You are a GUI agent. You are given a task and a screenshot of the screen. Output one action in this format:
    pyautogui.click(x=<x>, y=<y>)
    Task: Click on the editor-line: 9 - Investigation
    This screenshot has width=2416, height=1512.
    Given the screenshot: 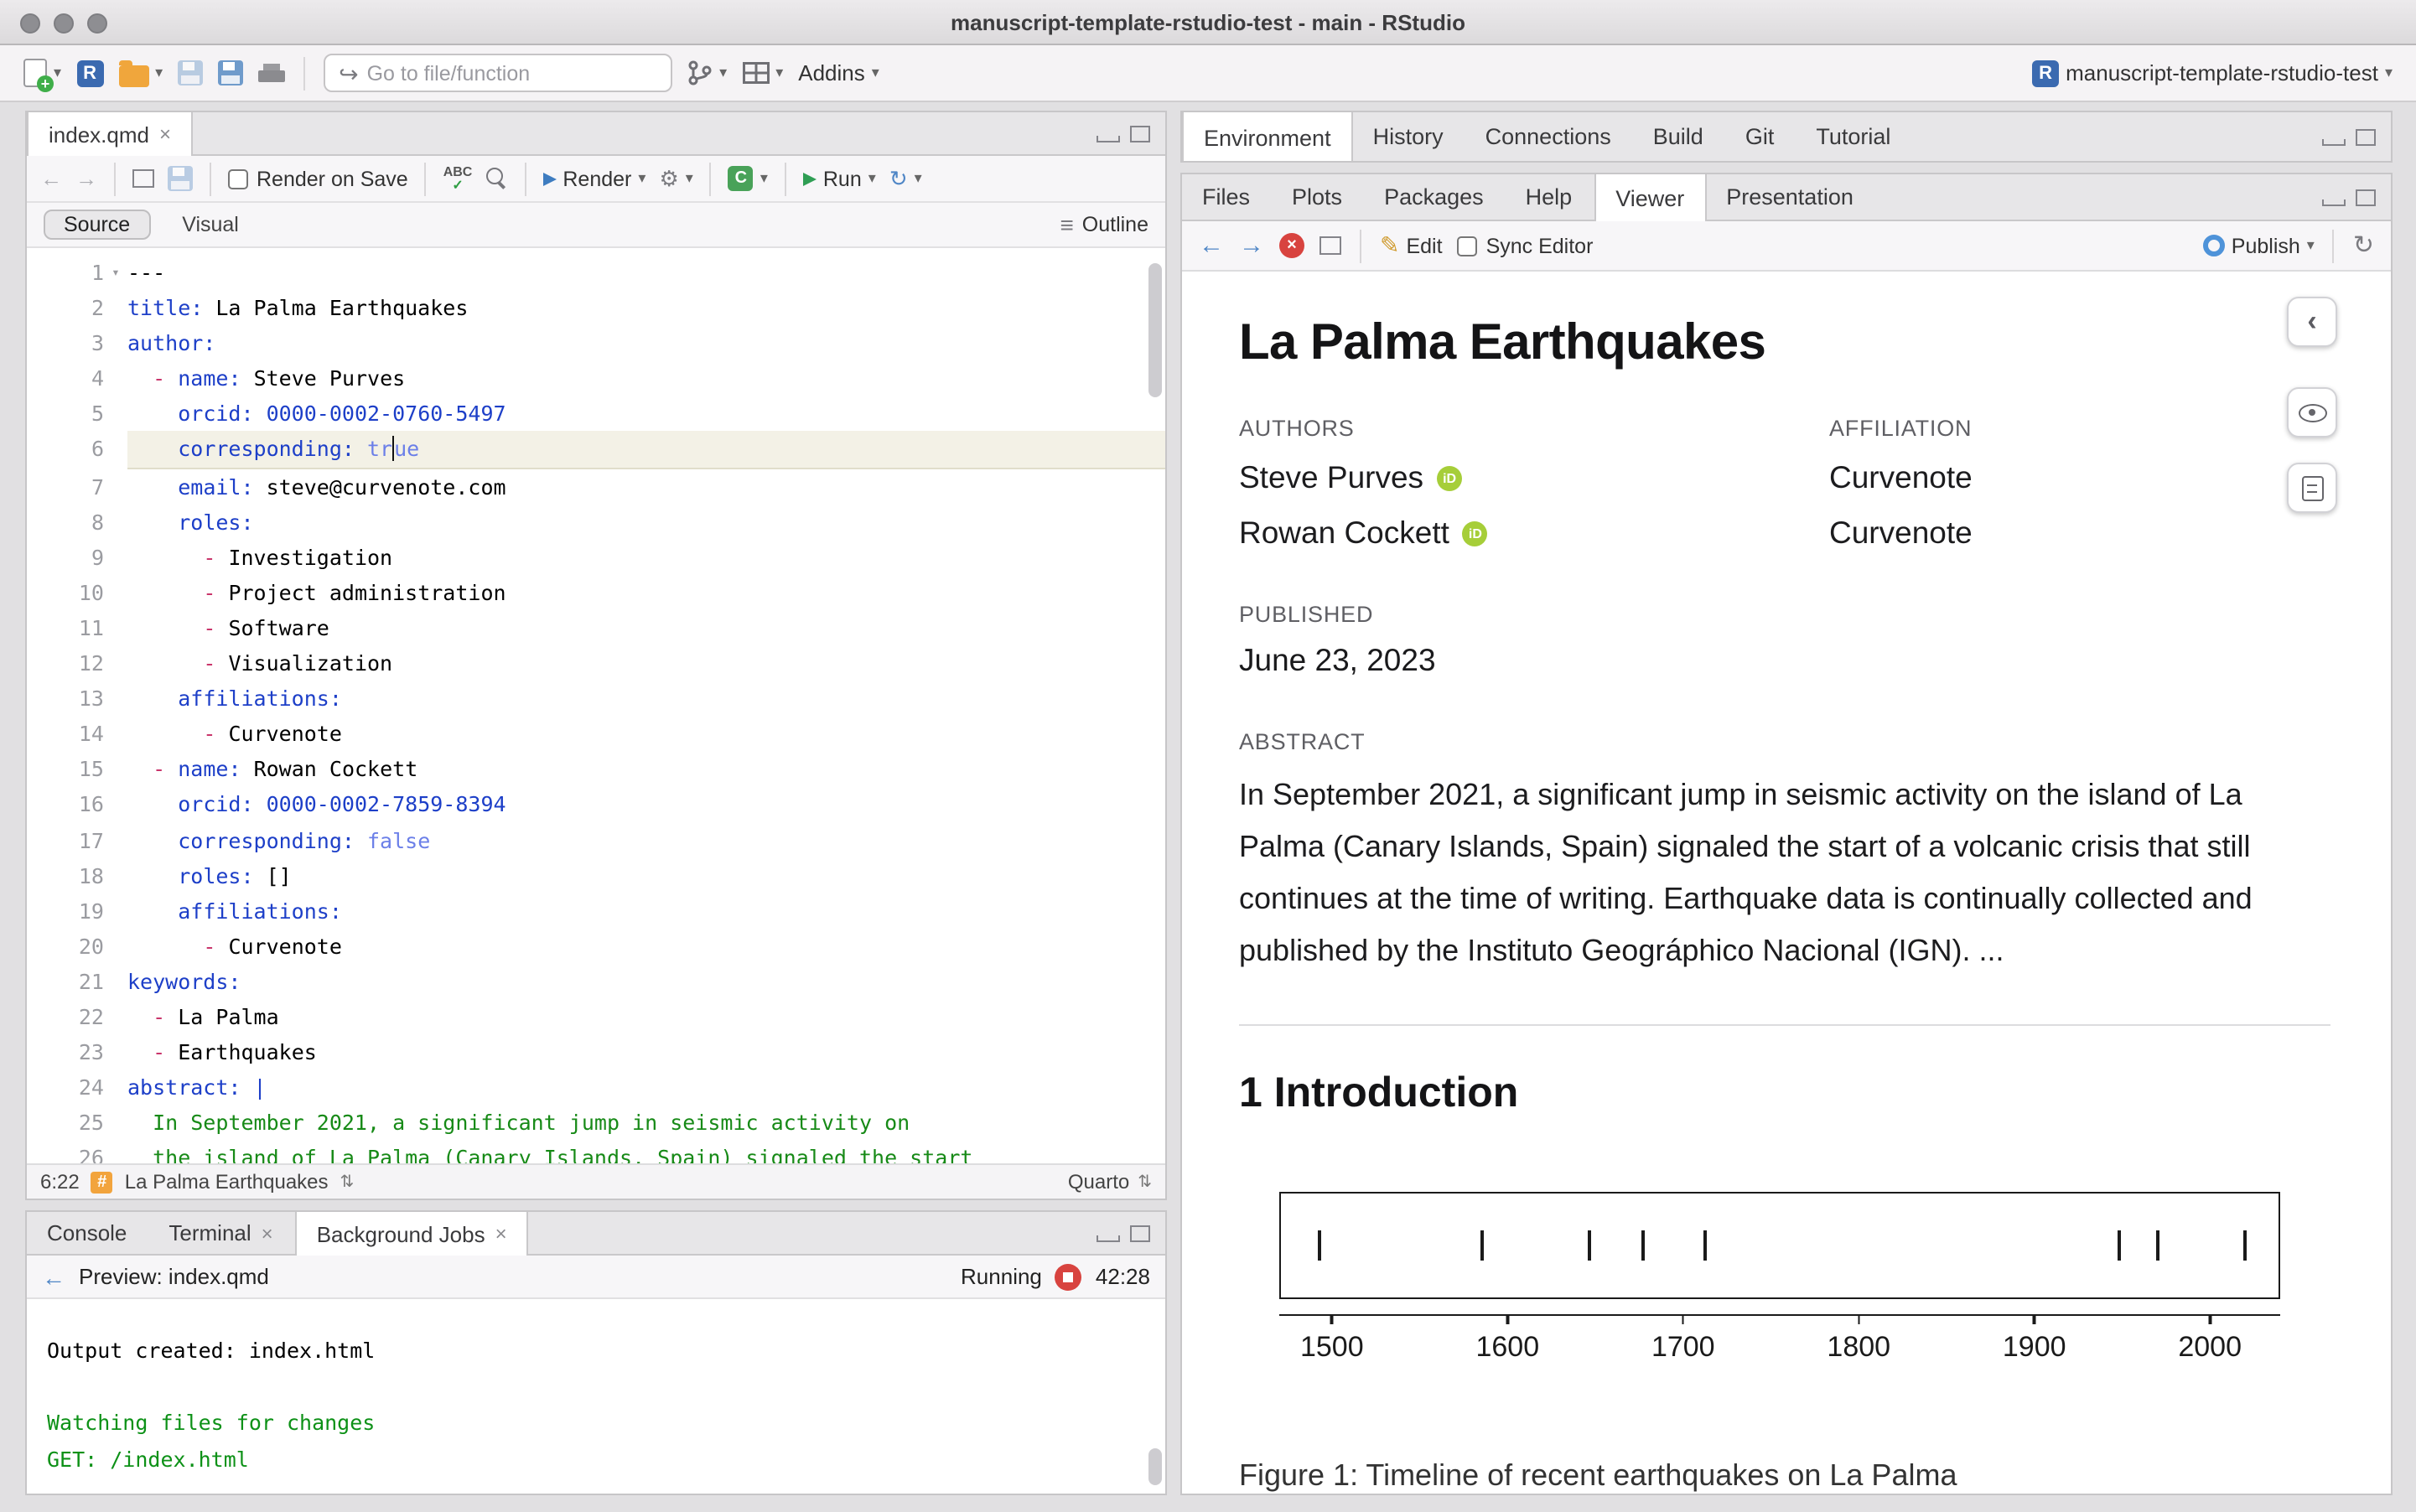 What is the action you would take?
    pyautogui.click(x=596, y=557)
    